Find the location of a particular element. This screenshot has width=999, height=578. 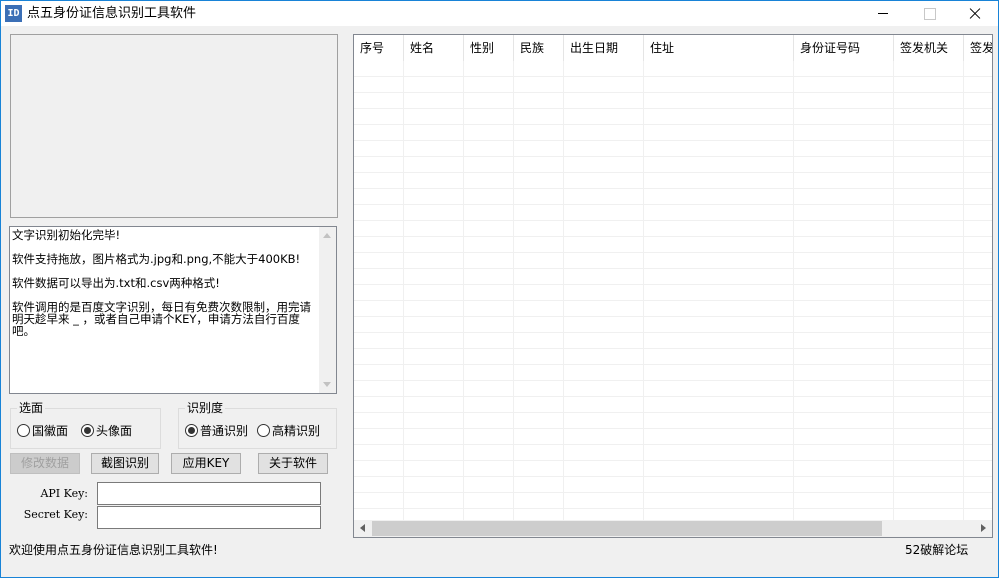

grid-horizontal-scrollbar is located at coordinates (673, 528).